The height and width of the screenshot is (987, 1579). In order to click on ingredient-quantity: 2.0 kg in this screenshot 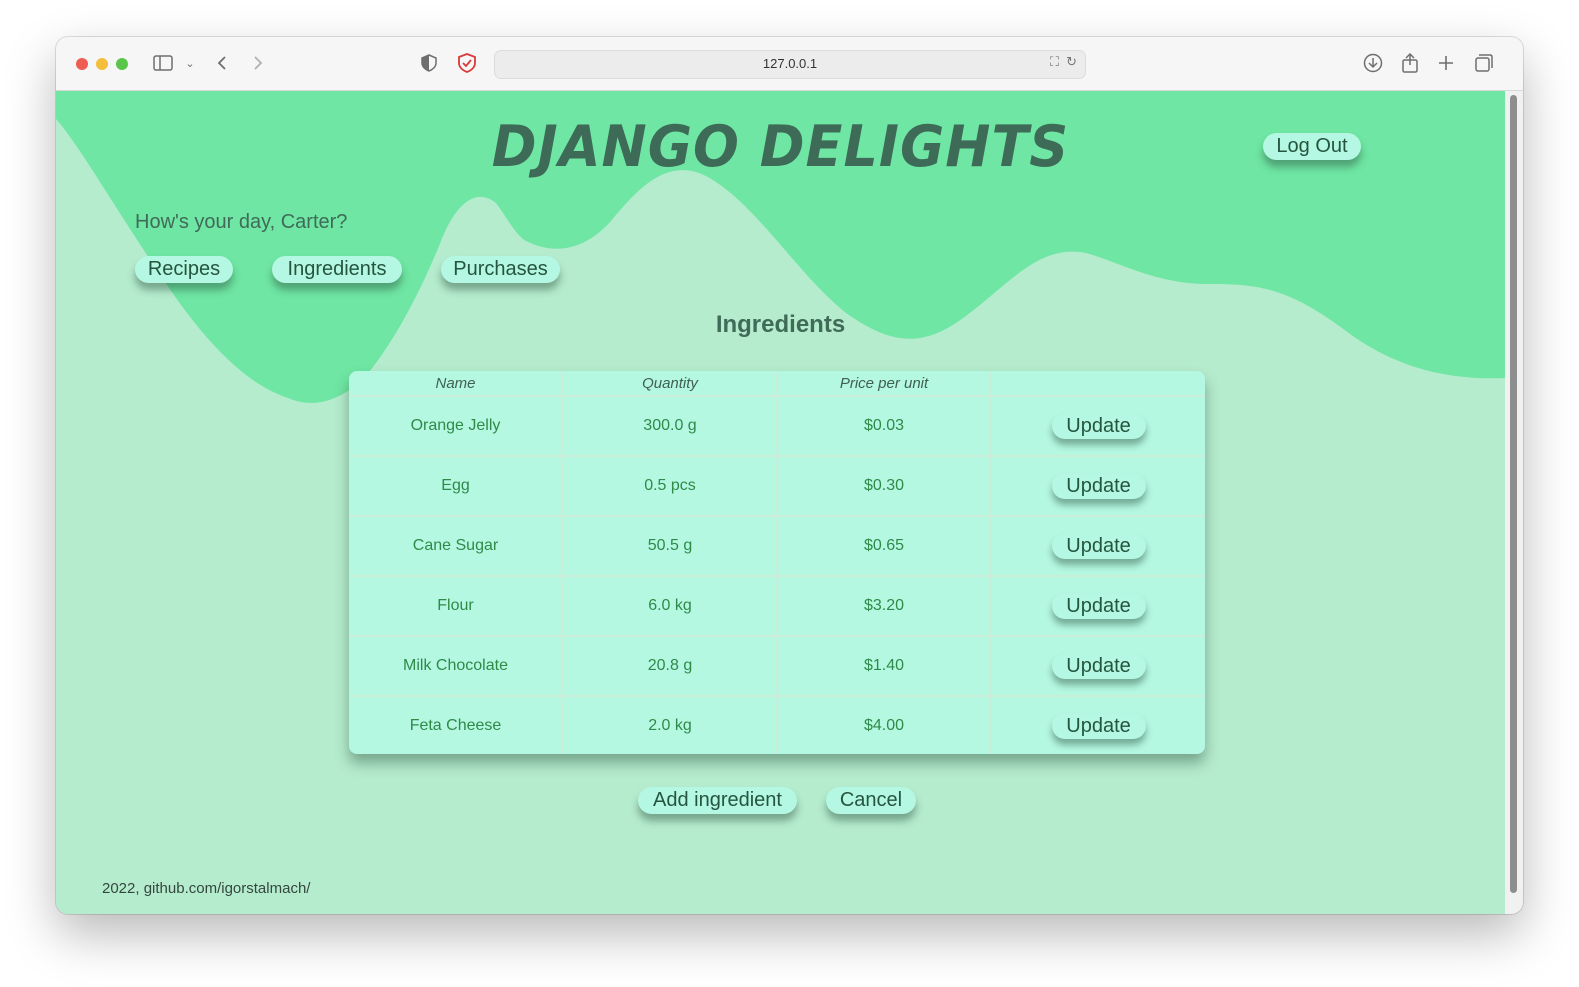, I will do `click(670, 725)`.